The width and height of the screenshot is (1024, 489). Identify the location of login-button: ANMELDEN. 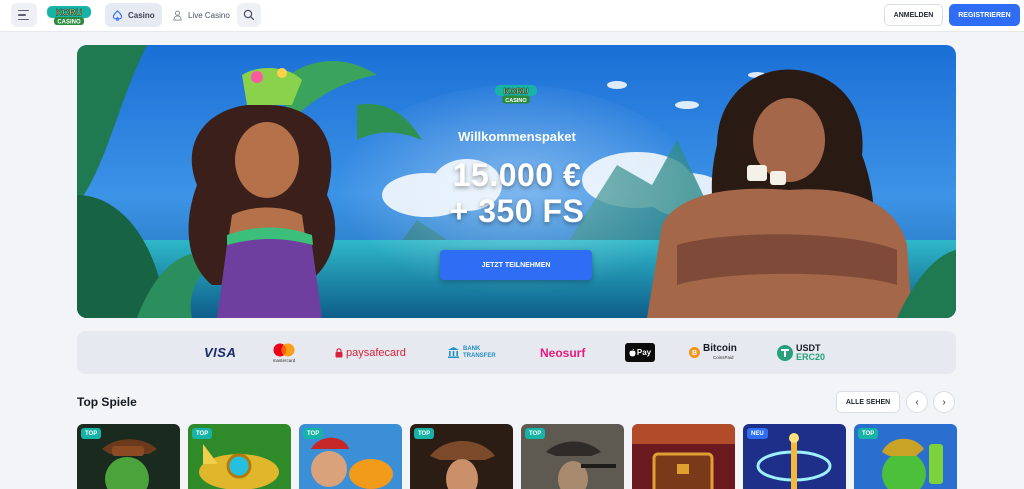
(913, 15).